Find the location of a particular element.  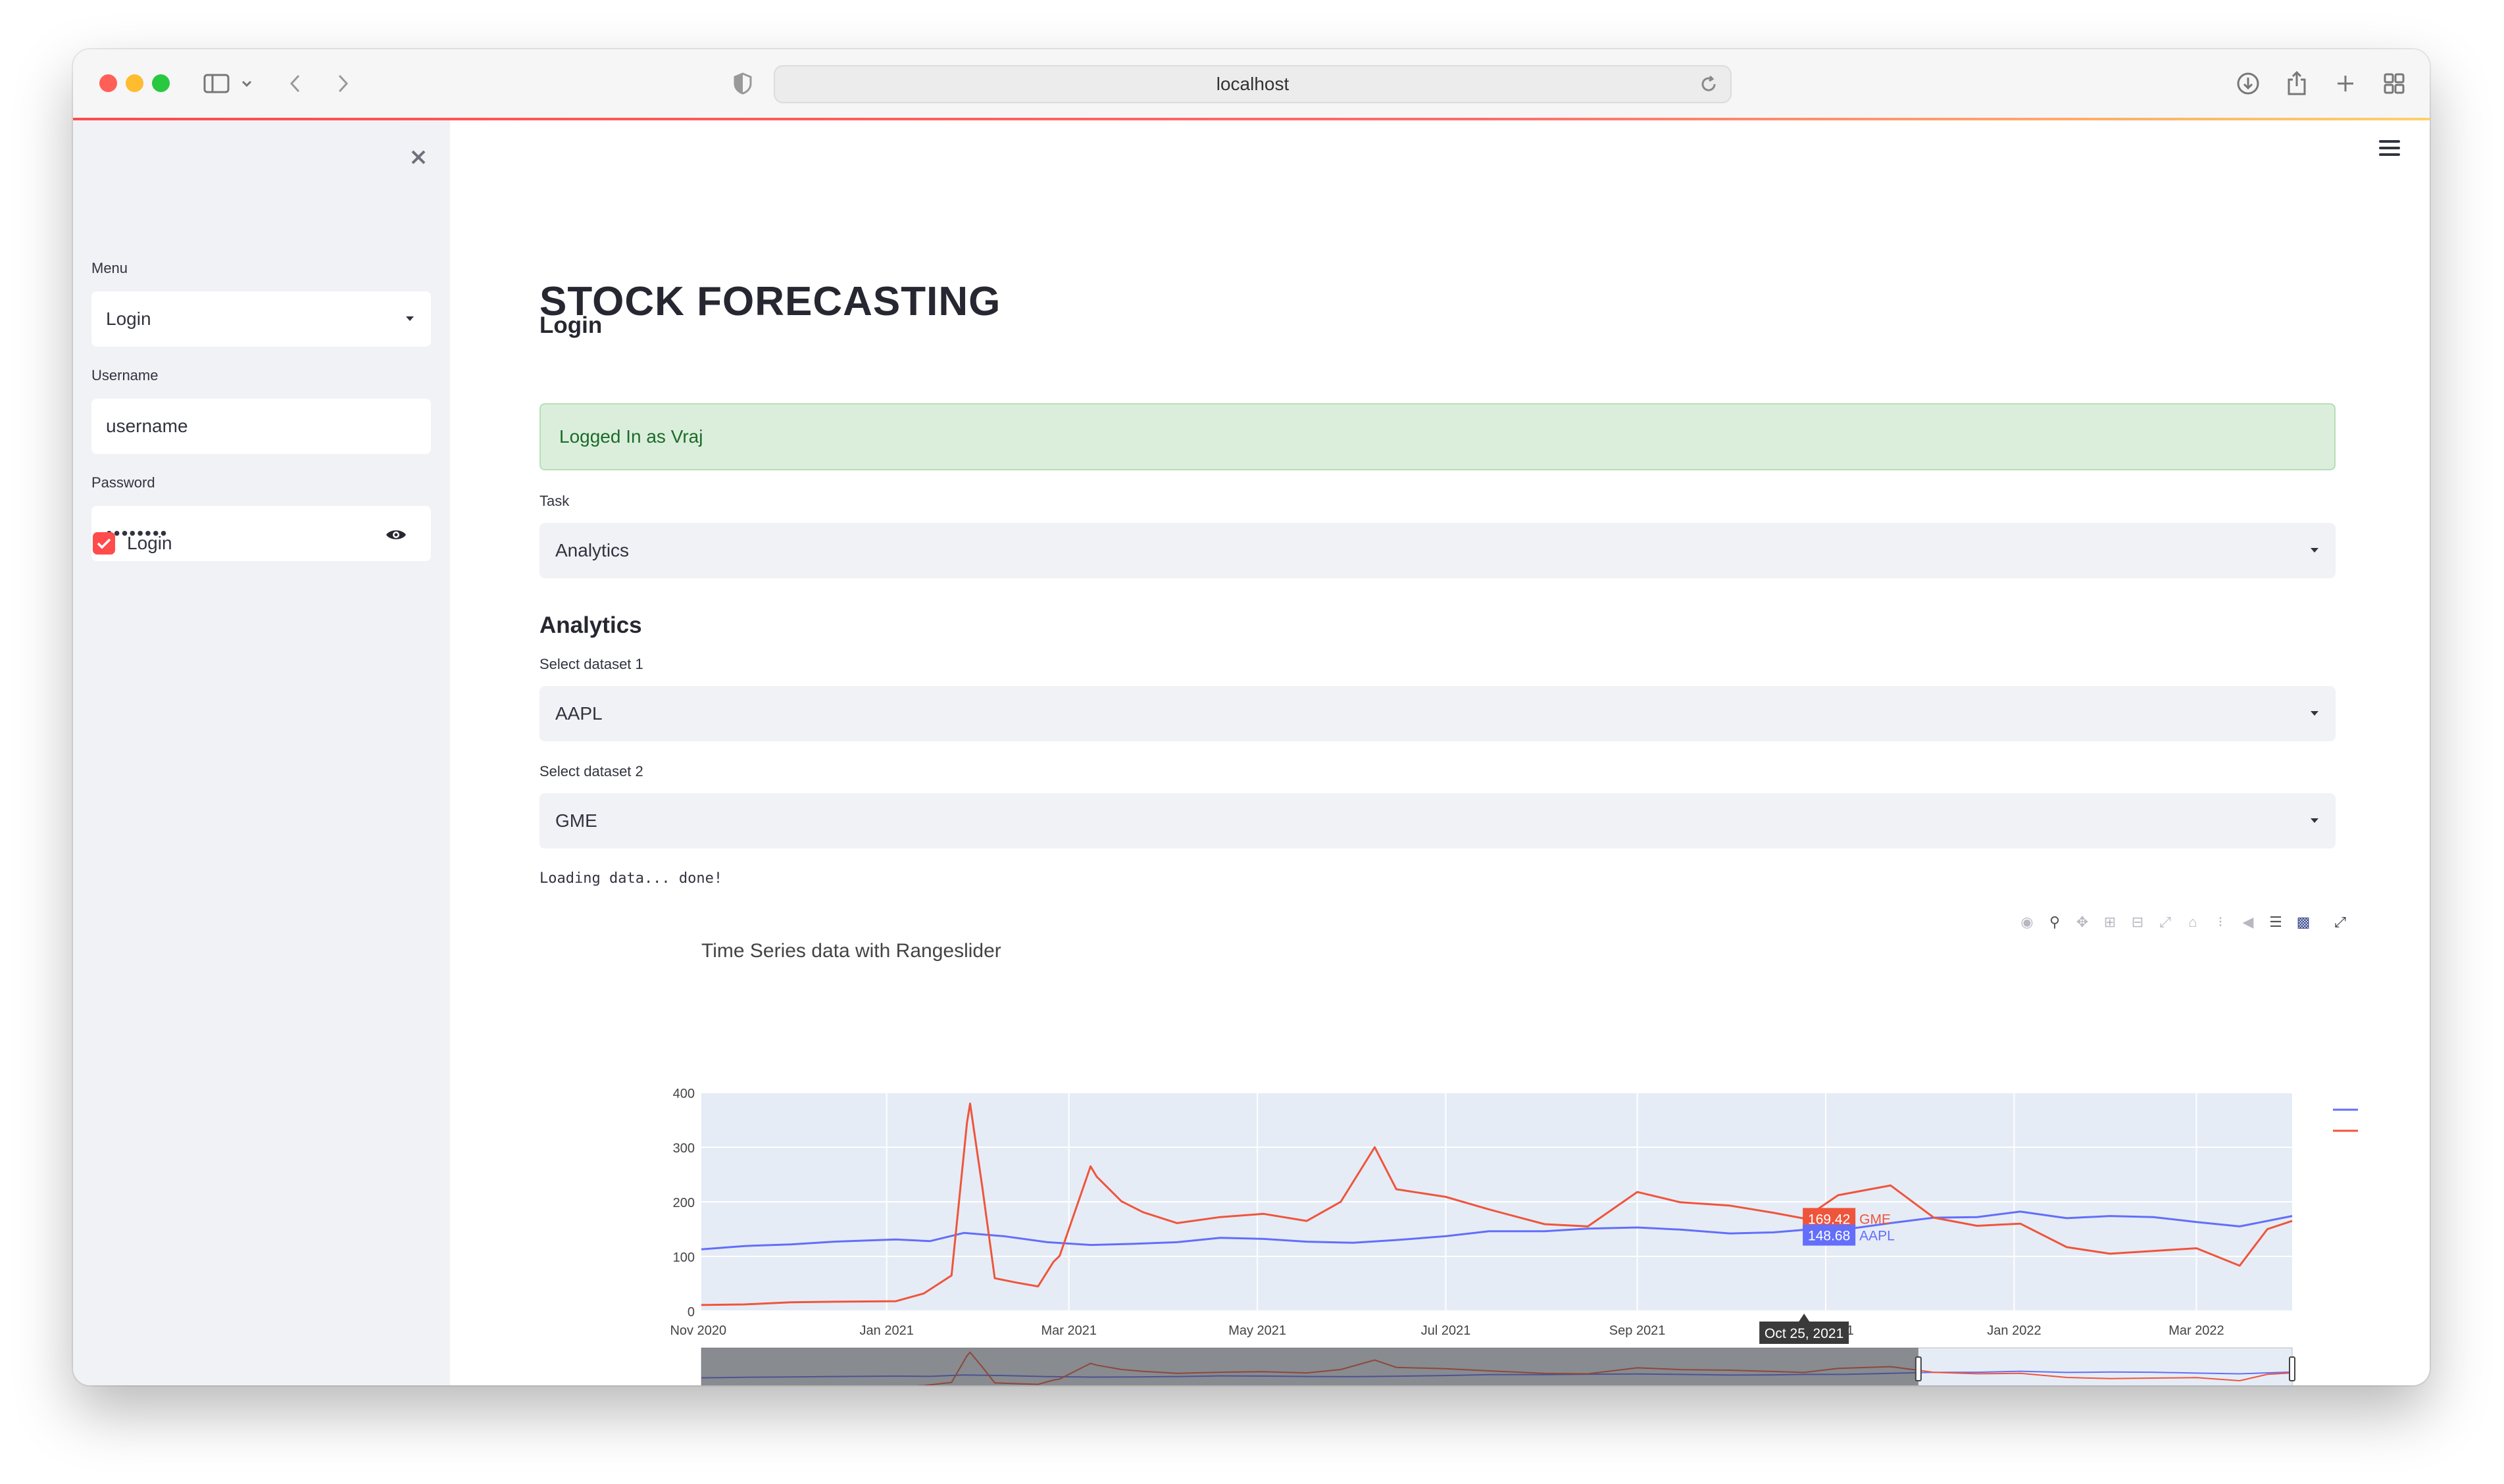

x-tick-label: Mar 2022 is located at coordinates (2196, 1330).